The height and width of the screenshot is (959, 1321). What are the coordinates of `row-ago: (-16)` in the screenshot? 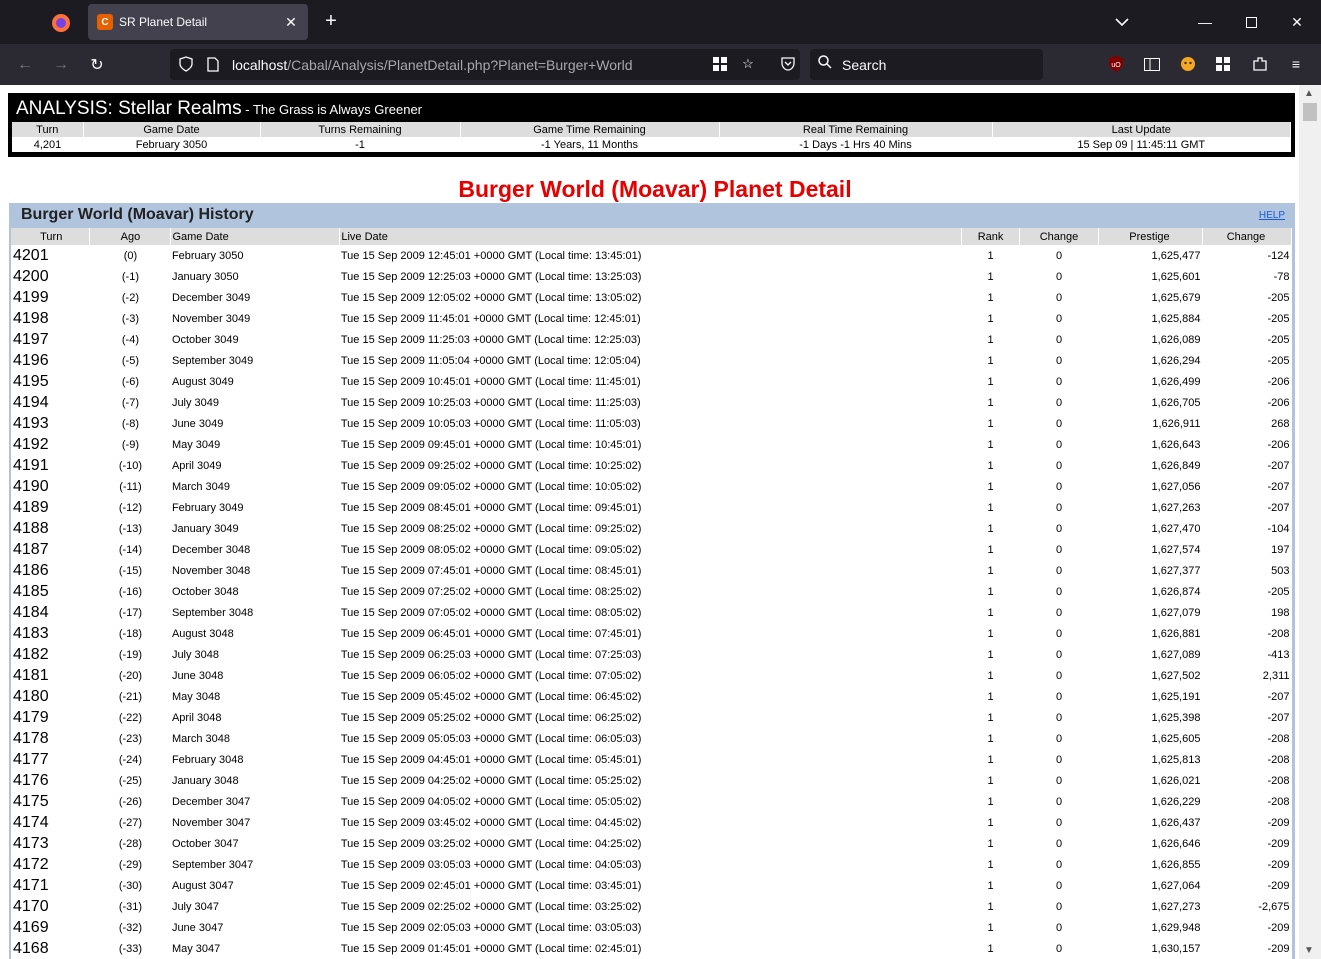 It's located at (130, 591).